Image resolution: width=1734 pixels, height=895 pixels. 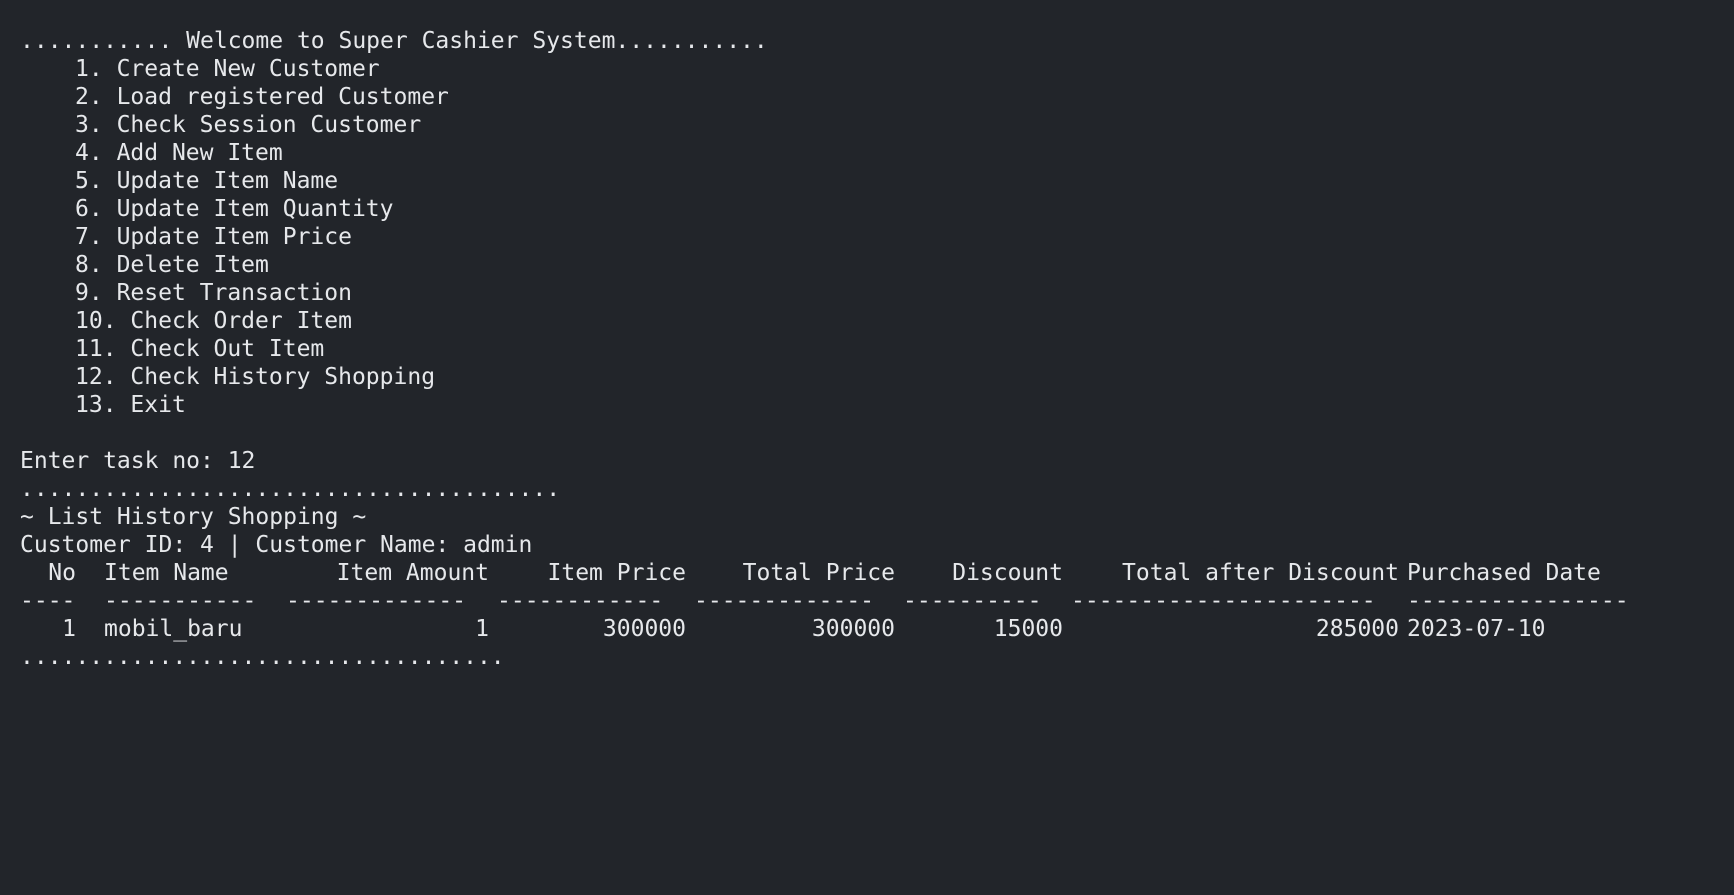 What do you see at coordinates (1223, 601) in the screenshot?
I see `rule-total-after-discount: ----------------------` at bounding box center [1223, 601].